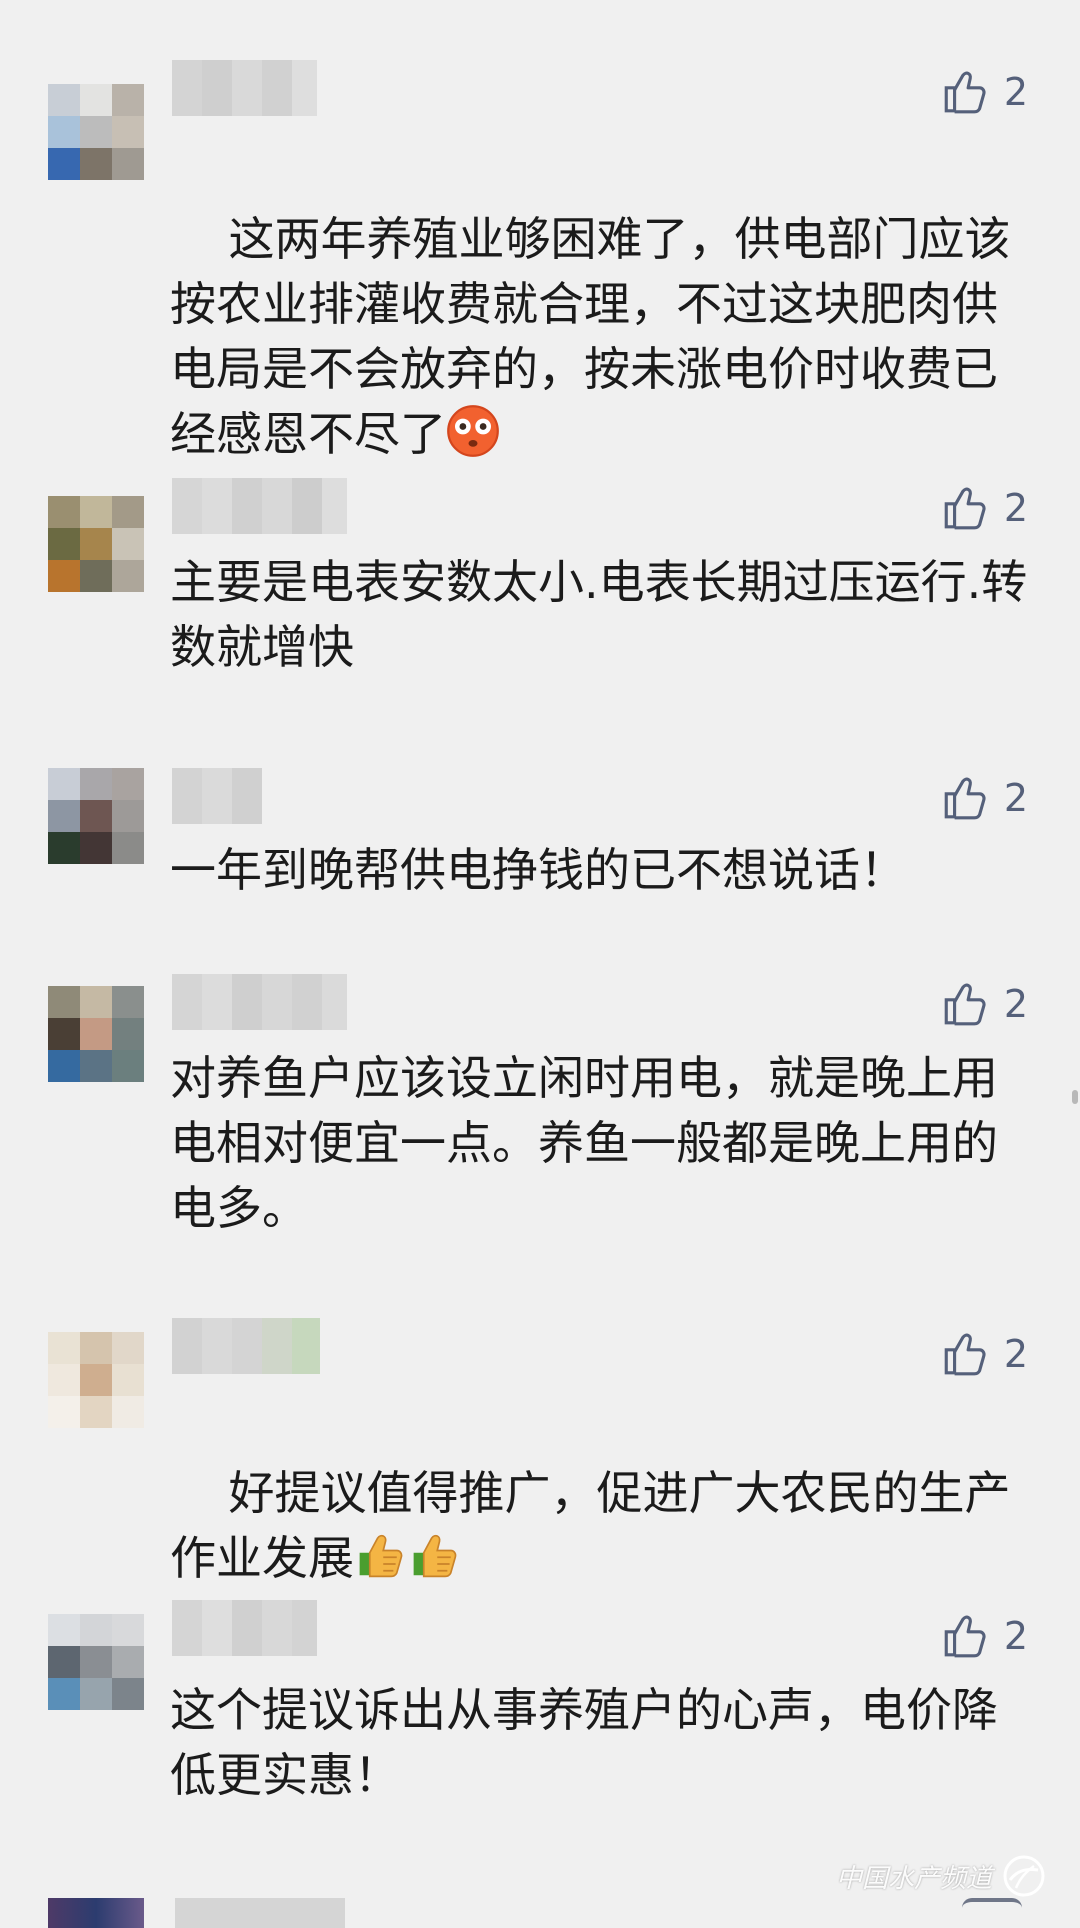 The height and width of the screenshot is (1928, 1080). I want to click on scroll-indicator, so click(1075, 1097).